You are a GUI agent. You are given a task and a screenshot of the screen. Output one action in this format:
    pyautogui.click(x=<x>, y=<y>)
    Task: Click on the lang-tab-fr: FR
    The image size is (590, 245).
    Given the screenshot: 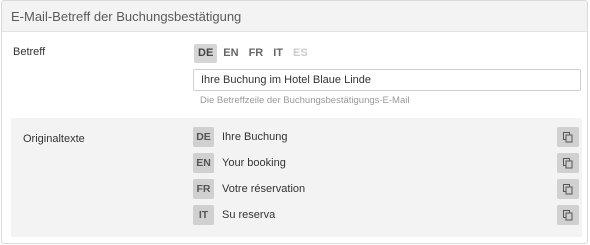 What is the action you would take?
    pyautogui.click(x=256, y=53)
    